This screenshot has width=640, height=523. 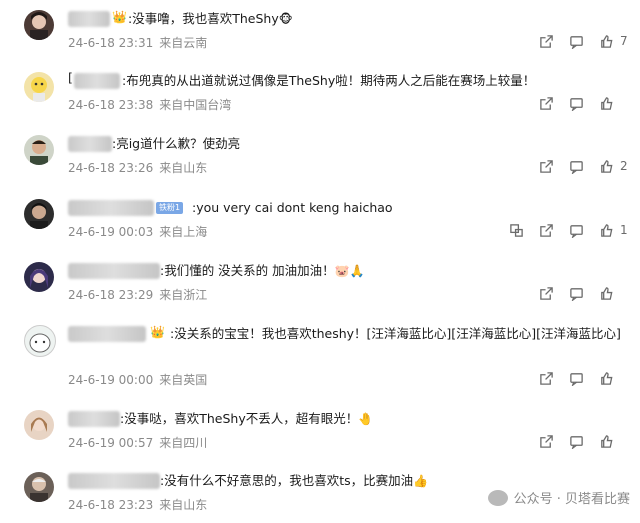 I want to click on comment-text: :没事哒，喜欢TheShy不丢人，超有眼光！🤚, so click(x=247, y=418).